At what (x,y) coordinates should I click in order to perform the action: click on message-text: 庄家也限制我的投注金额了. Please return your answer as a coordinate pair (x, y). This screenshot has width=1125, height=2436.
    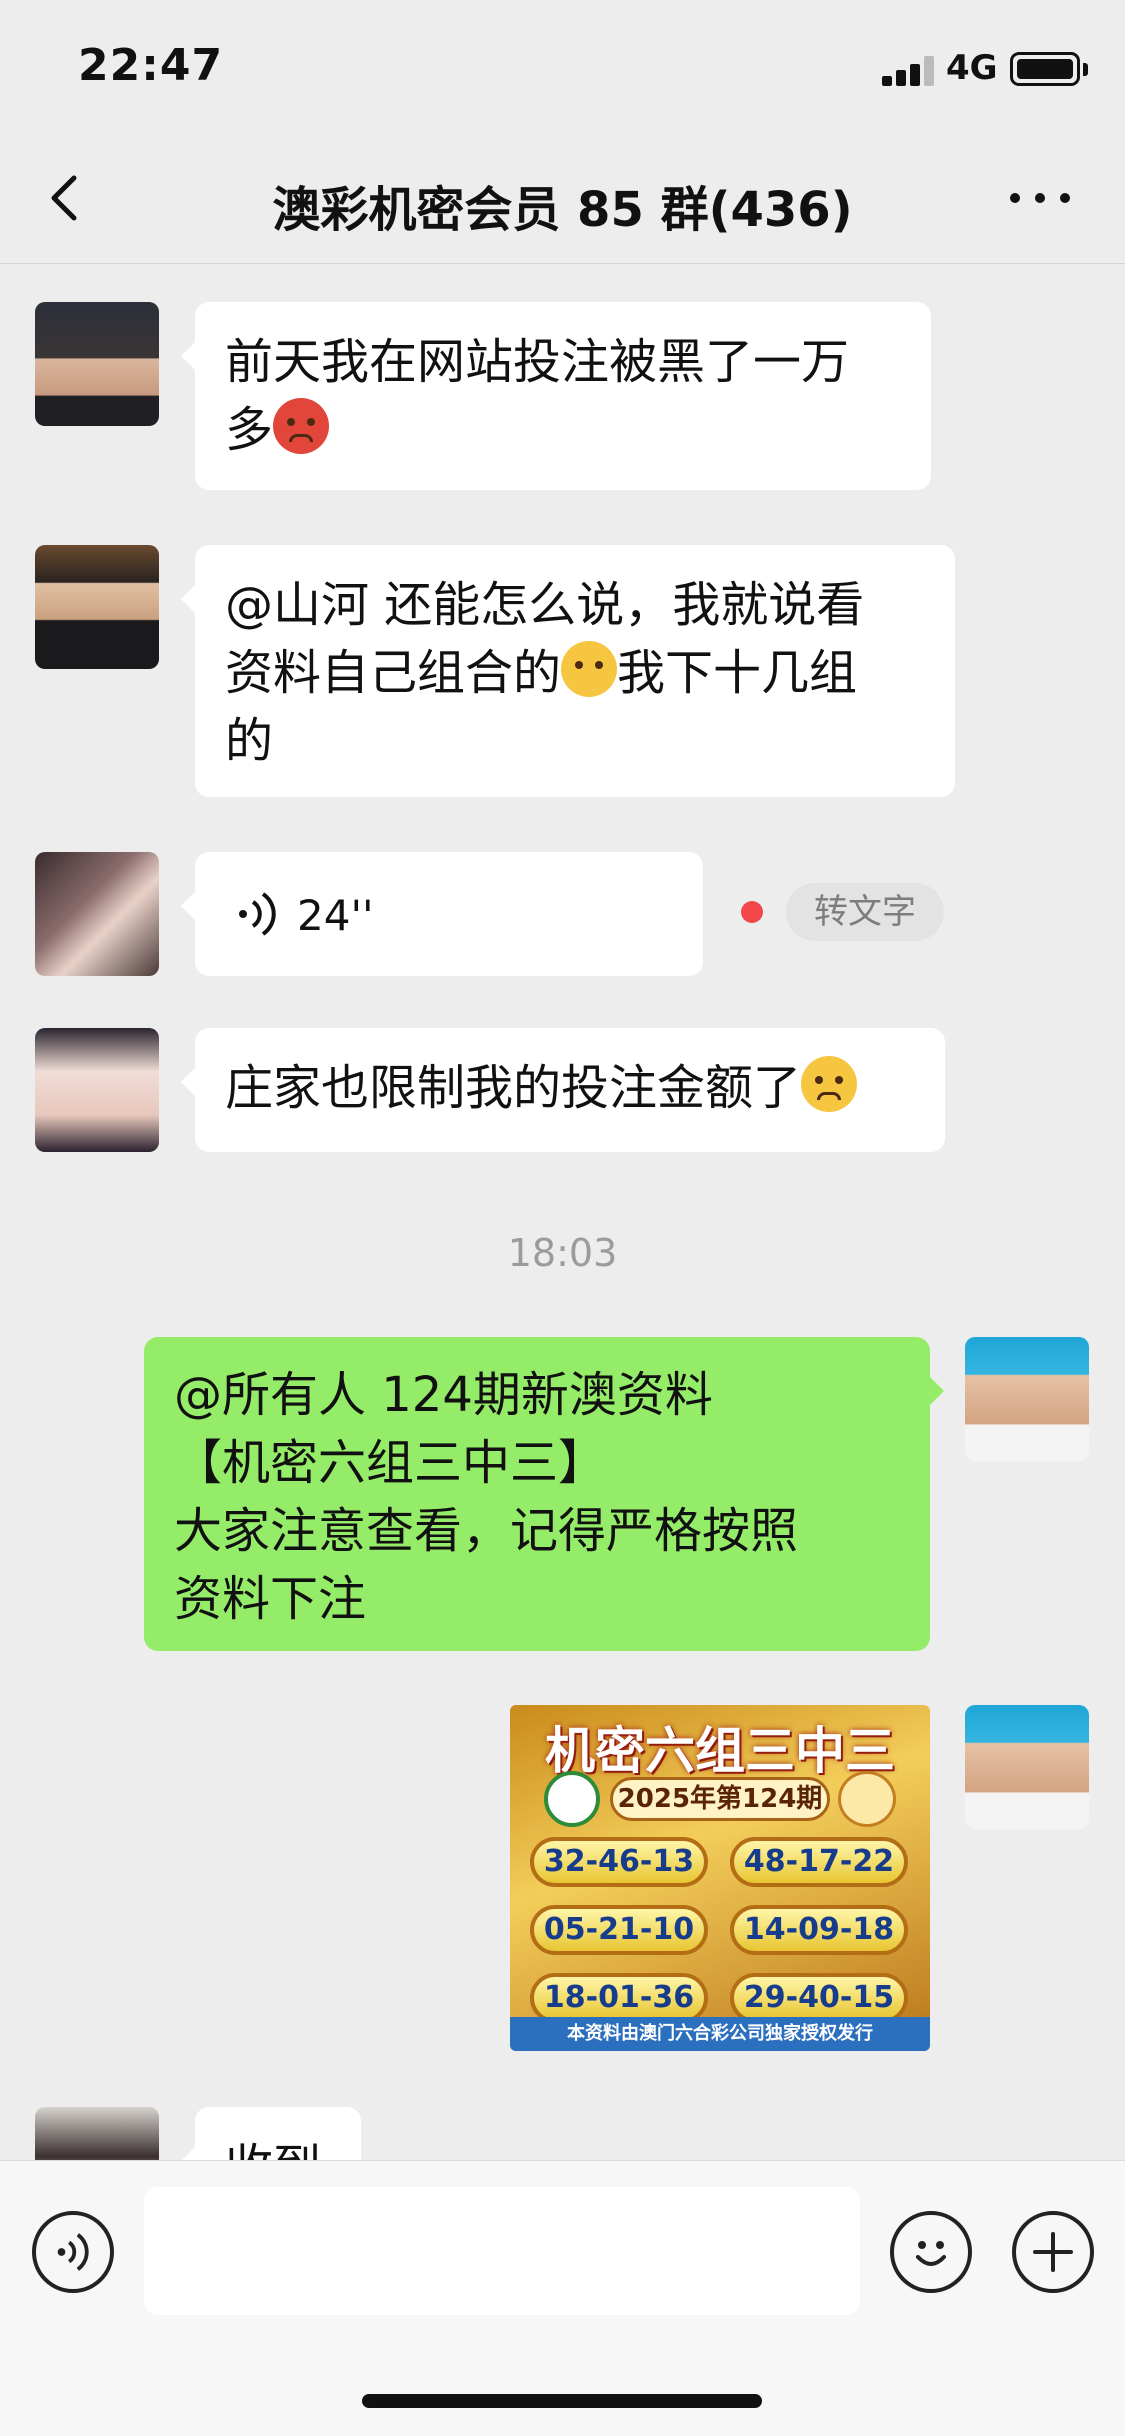
    Looking at the image, I should click on (513, 1088).